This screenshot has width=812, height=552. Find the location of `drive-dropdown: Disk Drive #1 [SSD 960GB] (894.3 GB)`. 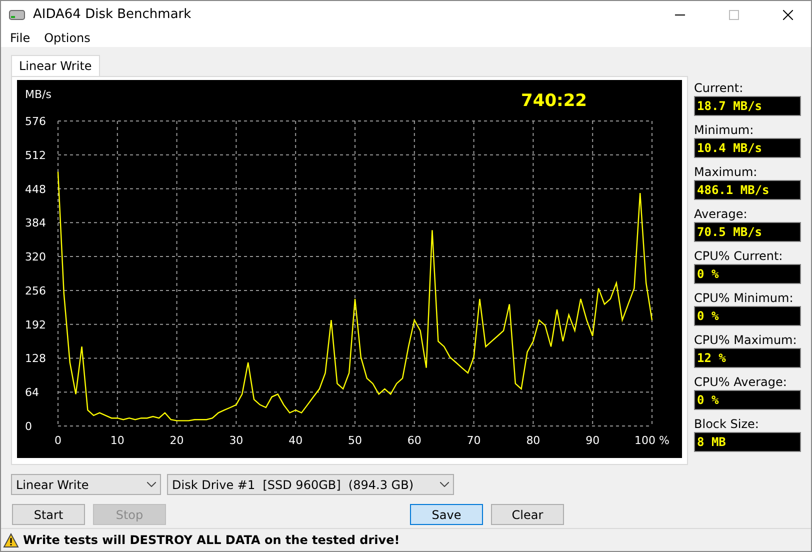

drive-dropdown: Disk Drive #1 [SSD 960GB] (894.3 GB) is located at coordinates (310, 484).